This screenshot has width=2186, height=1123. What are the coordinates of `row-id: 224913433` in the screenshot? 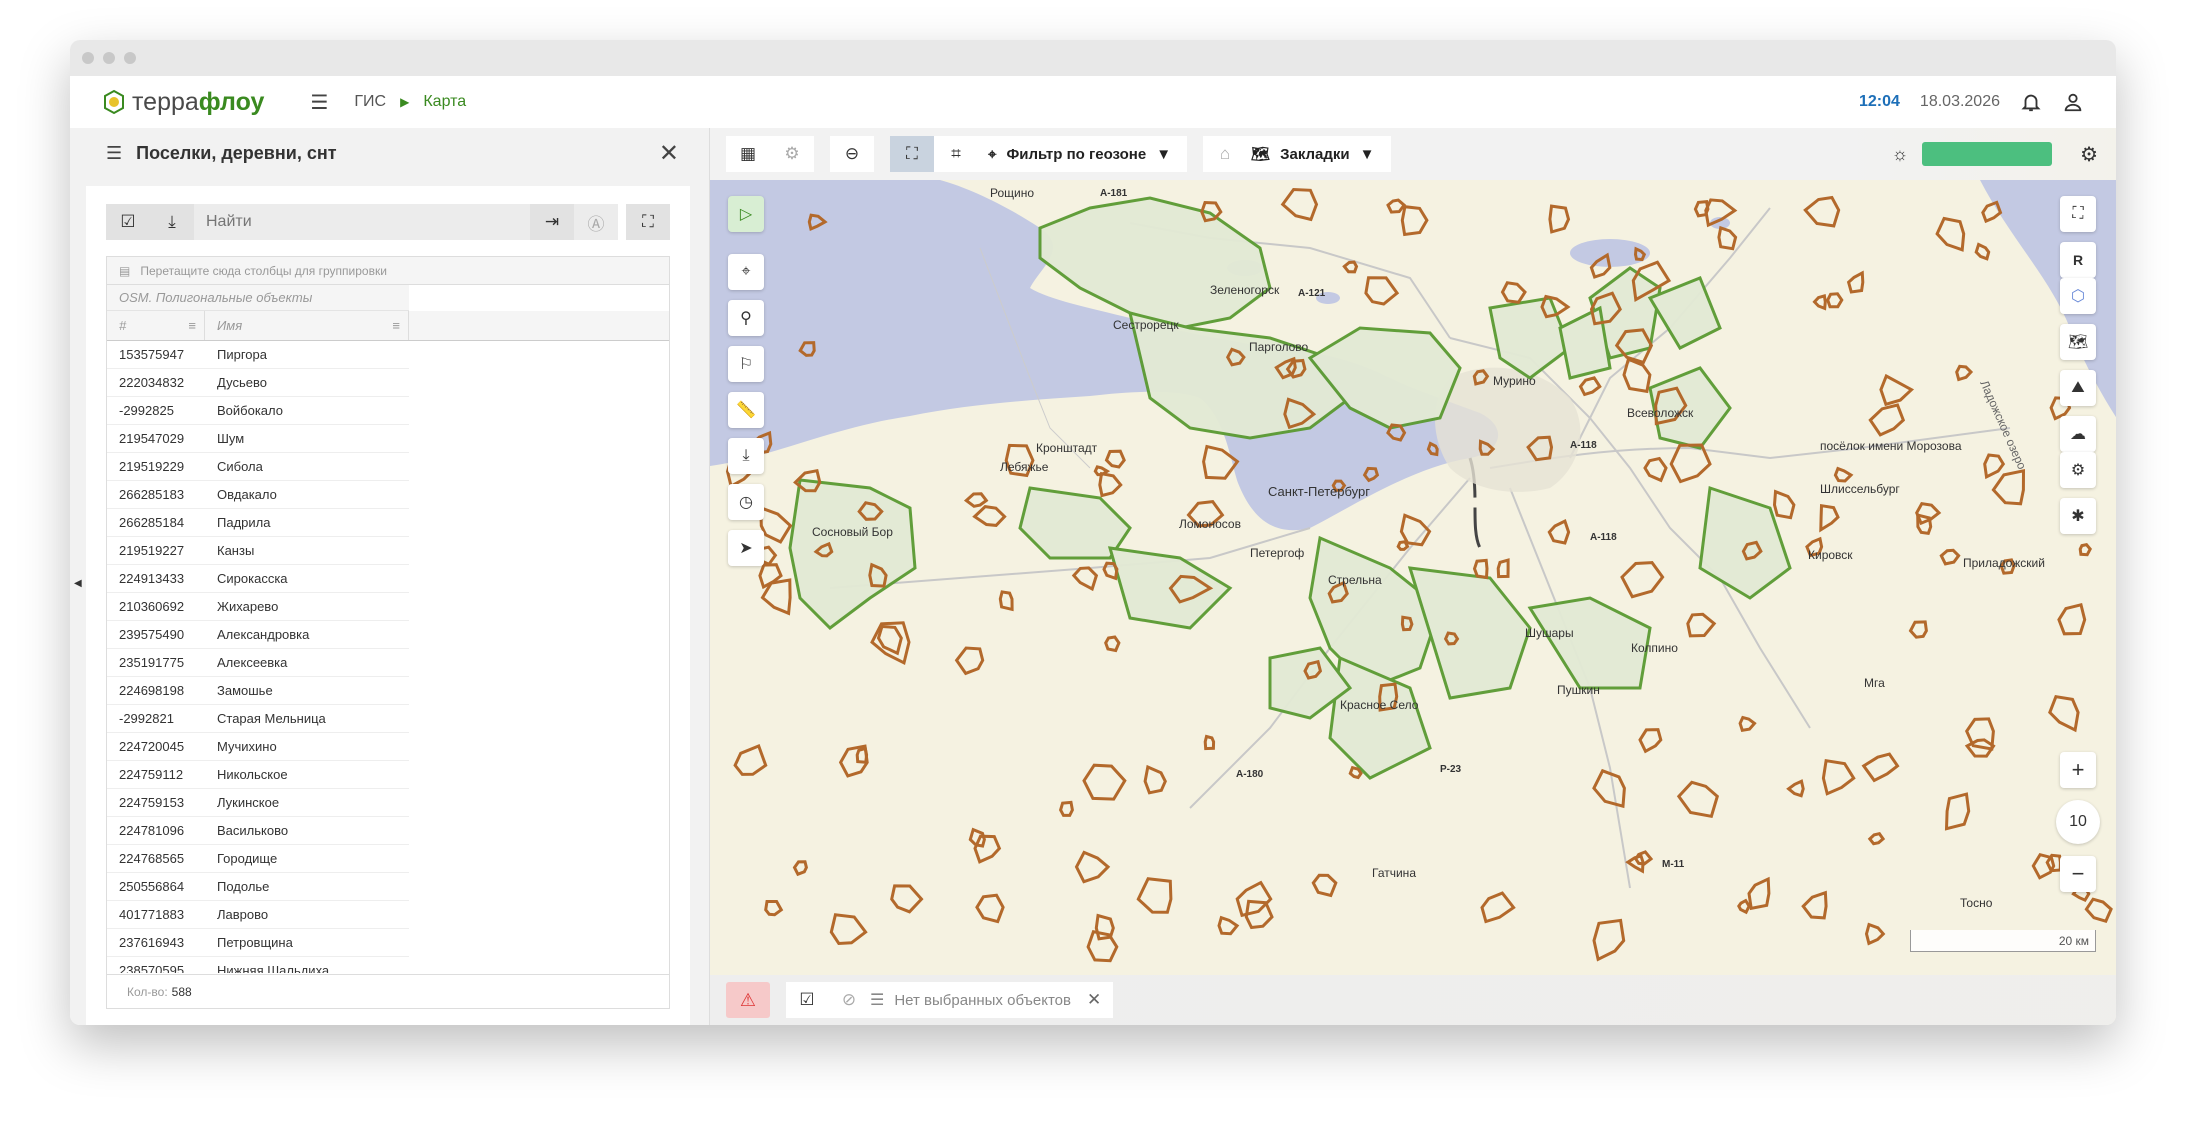 It's located at (152, 578).